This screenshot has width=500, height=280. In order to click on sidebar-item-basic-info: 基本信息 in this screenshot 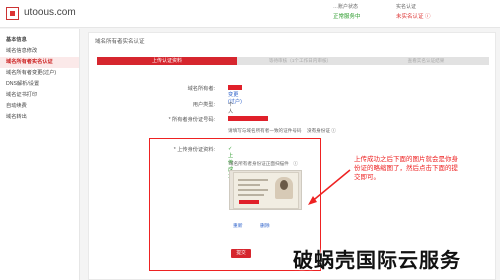, I will do `click(39, 40)`.